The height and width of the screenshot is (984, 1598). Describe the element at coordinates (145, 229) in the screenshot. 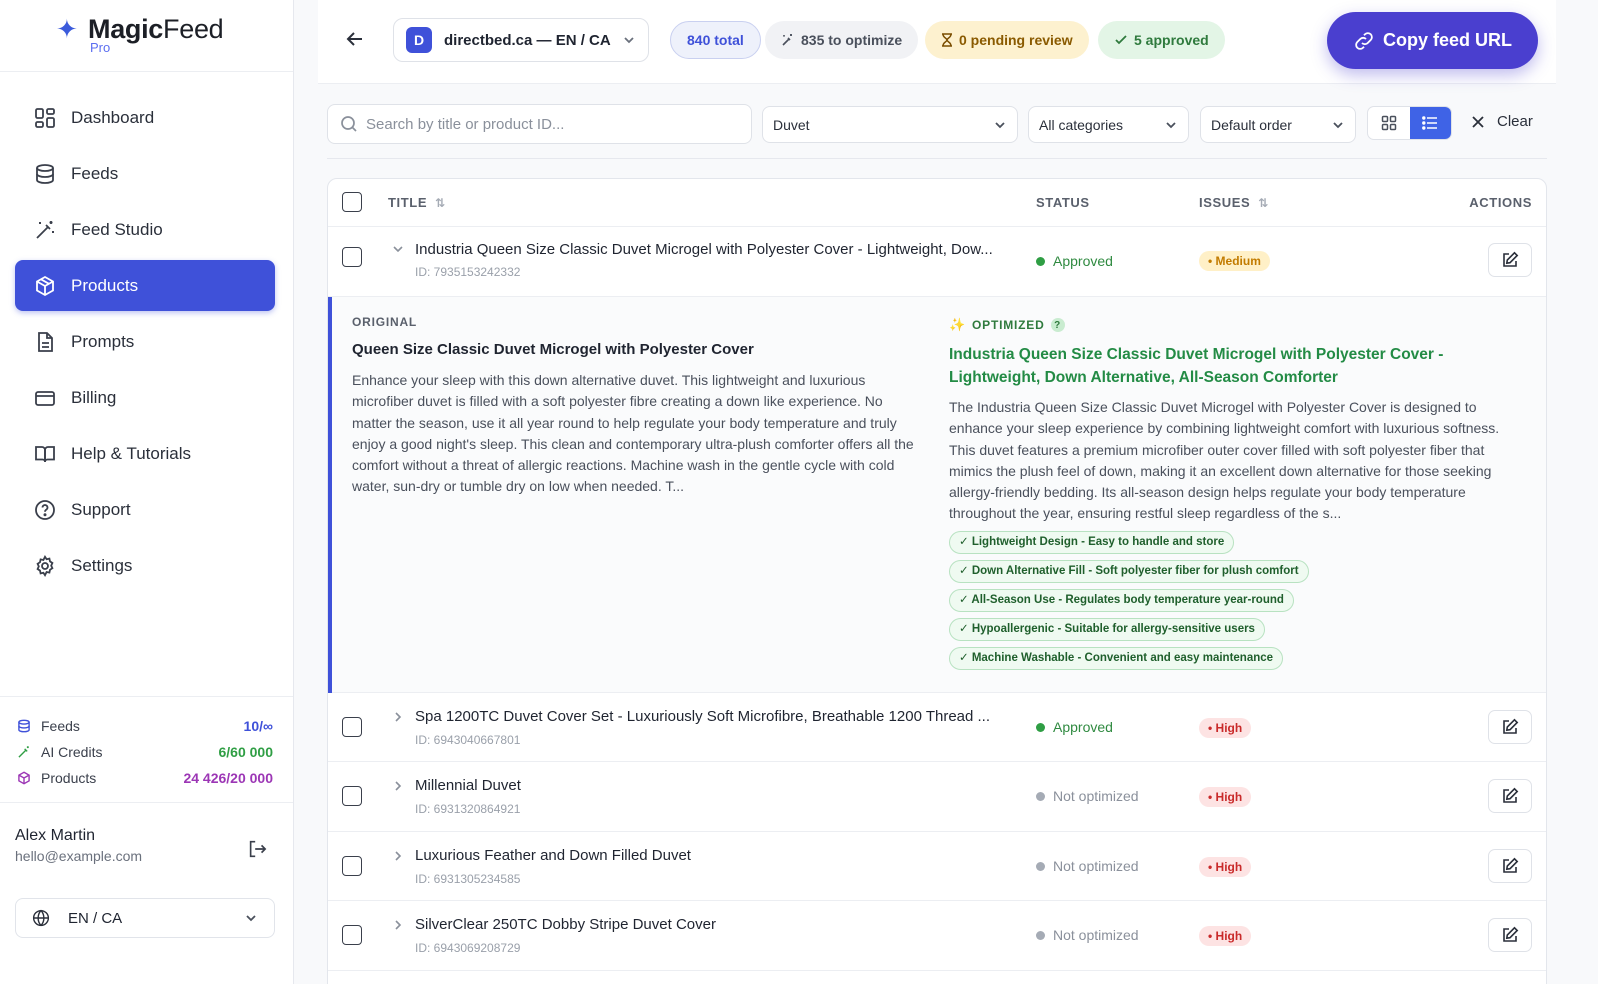

I see `nav-item-feed-studio: Feed Studio` at that location.